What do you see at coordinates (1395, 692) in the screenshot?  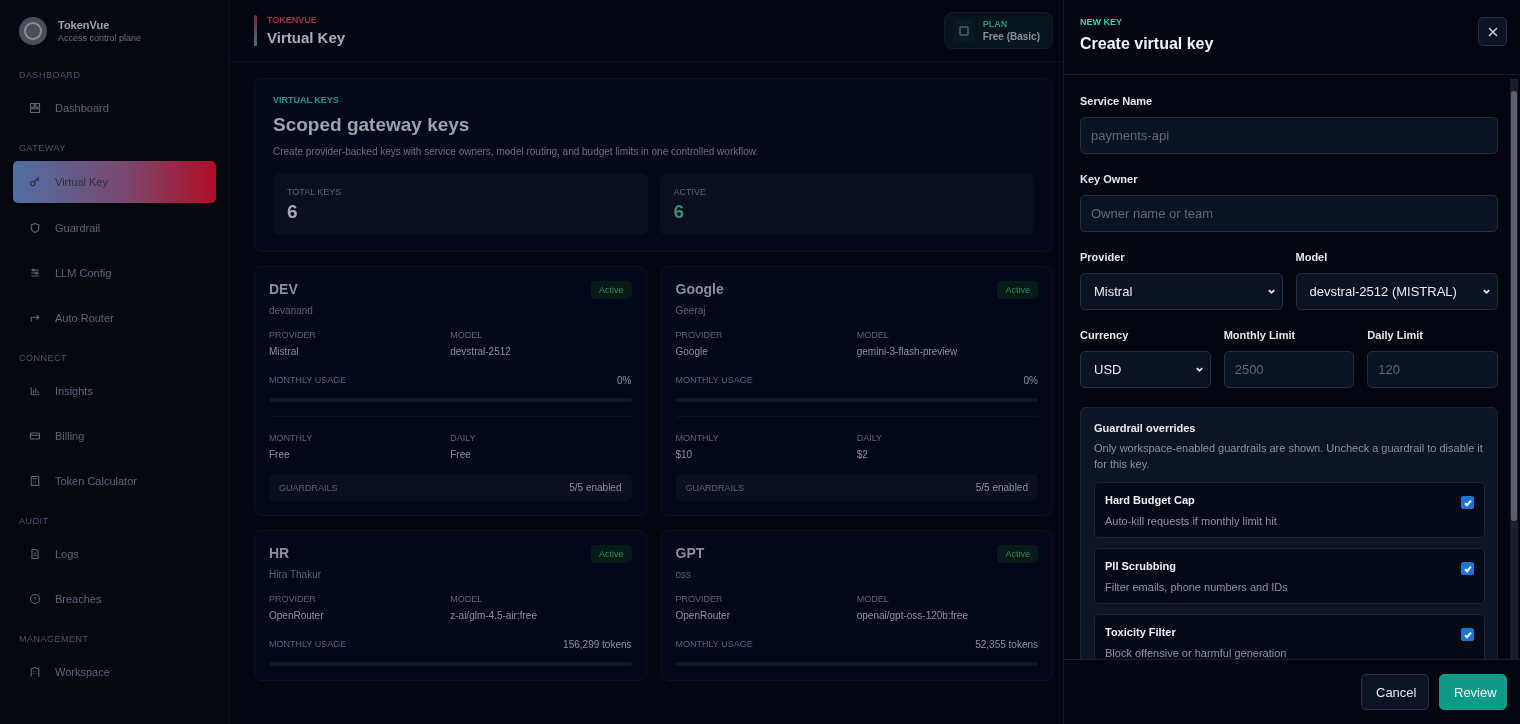 I see `cancel-button: Cancel` at bounding box center [1395, 692].